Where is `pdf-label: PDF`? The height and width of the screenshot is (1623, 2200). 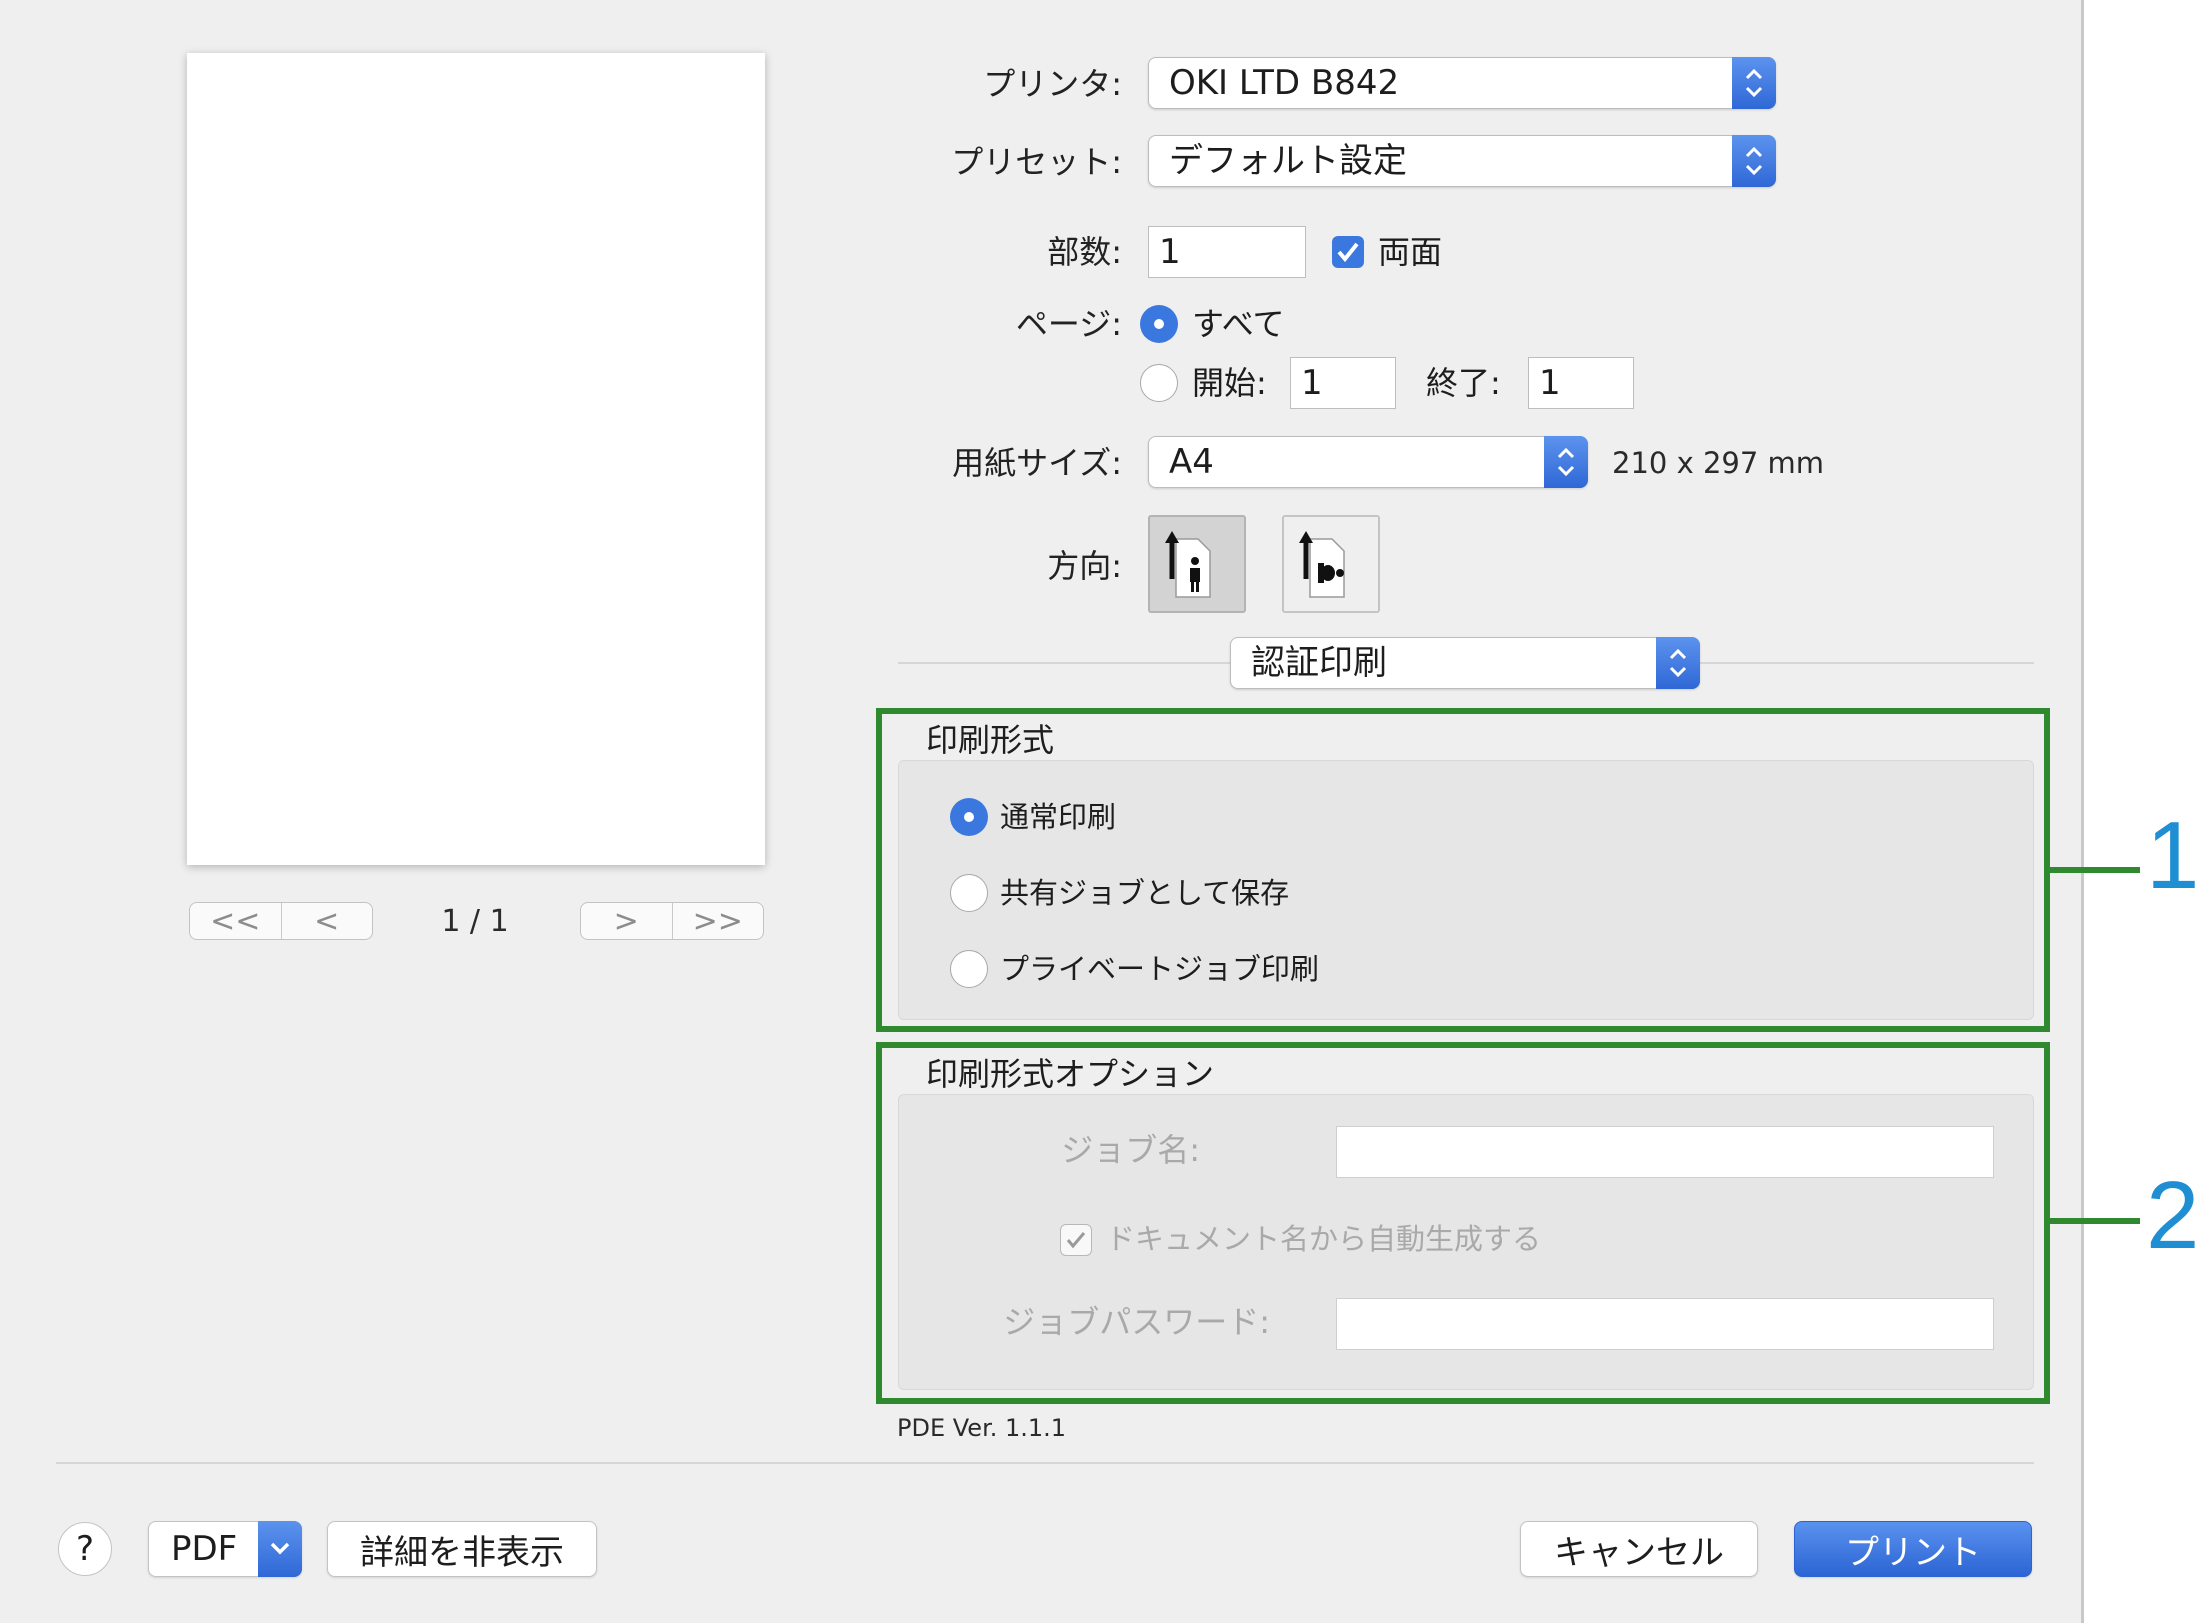 pdf-label: PDF is located at coordinates (204, 1549).